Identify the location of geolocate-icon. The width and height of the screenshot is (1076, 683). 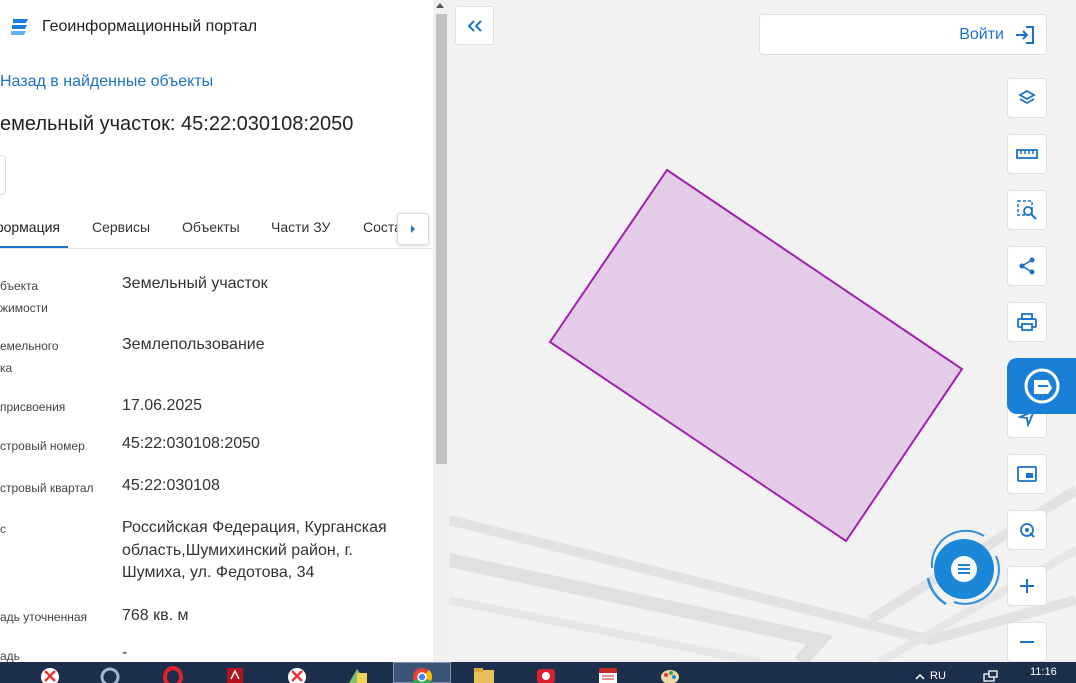
(1027, 530).